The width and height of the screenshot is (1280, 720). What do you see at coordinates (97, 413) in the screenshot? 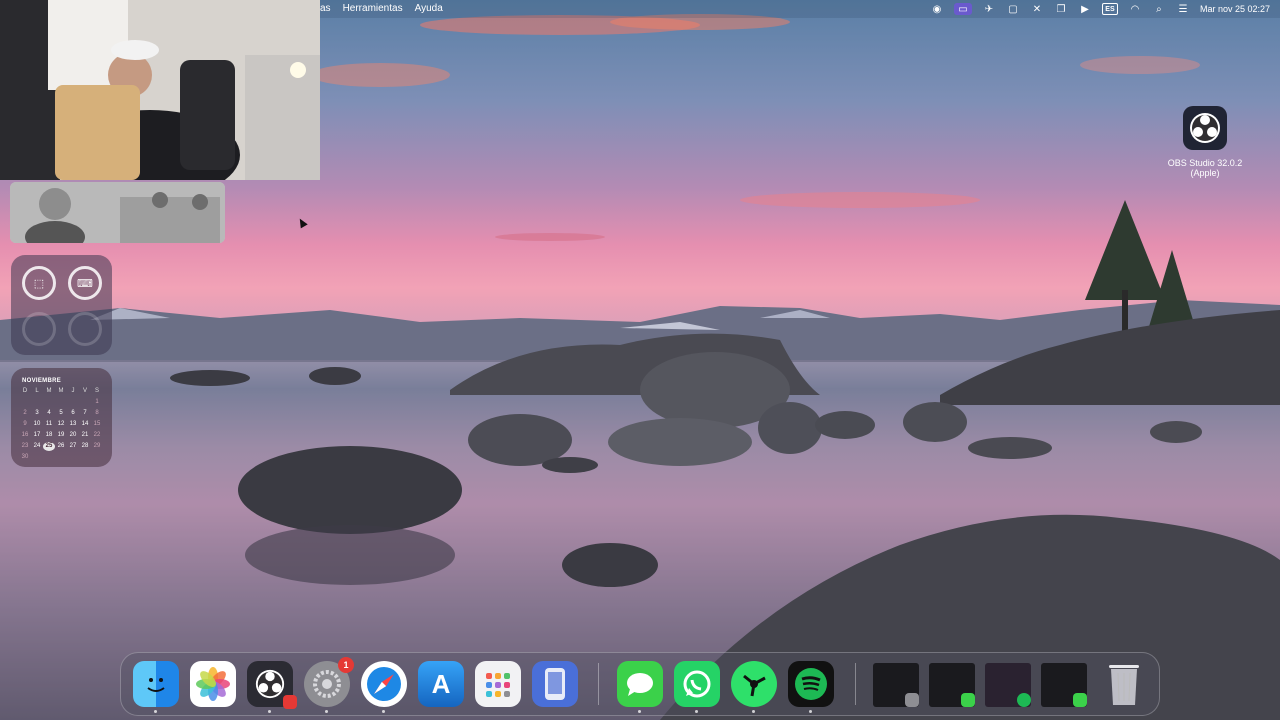
I see `calendar-day: 8` at bounding box center [97, 413].